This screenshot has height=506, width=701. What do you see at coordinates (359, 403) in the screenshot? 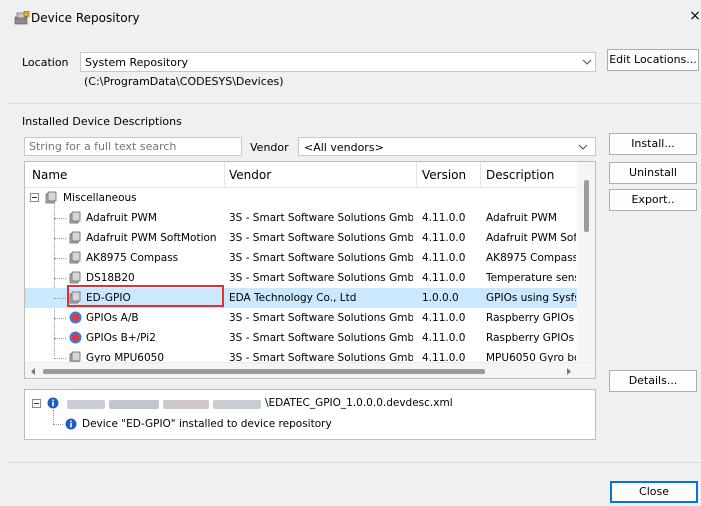
I see `message-file-path: \EDATEC_GPIO_1.0.0.0.devdesc.xml` at bounding box center [359, 403].